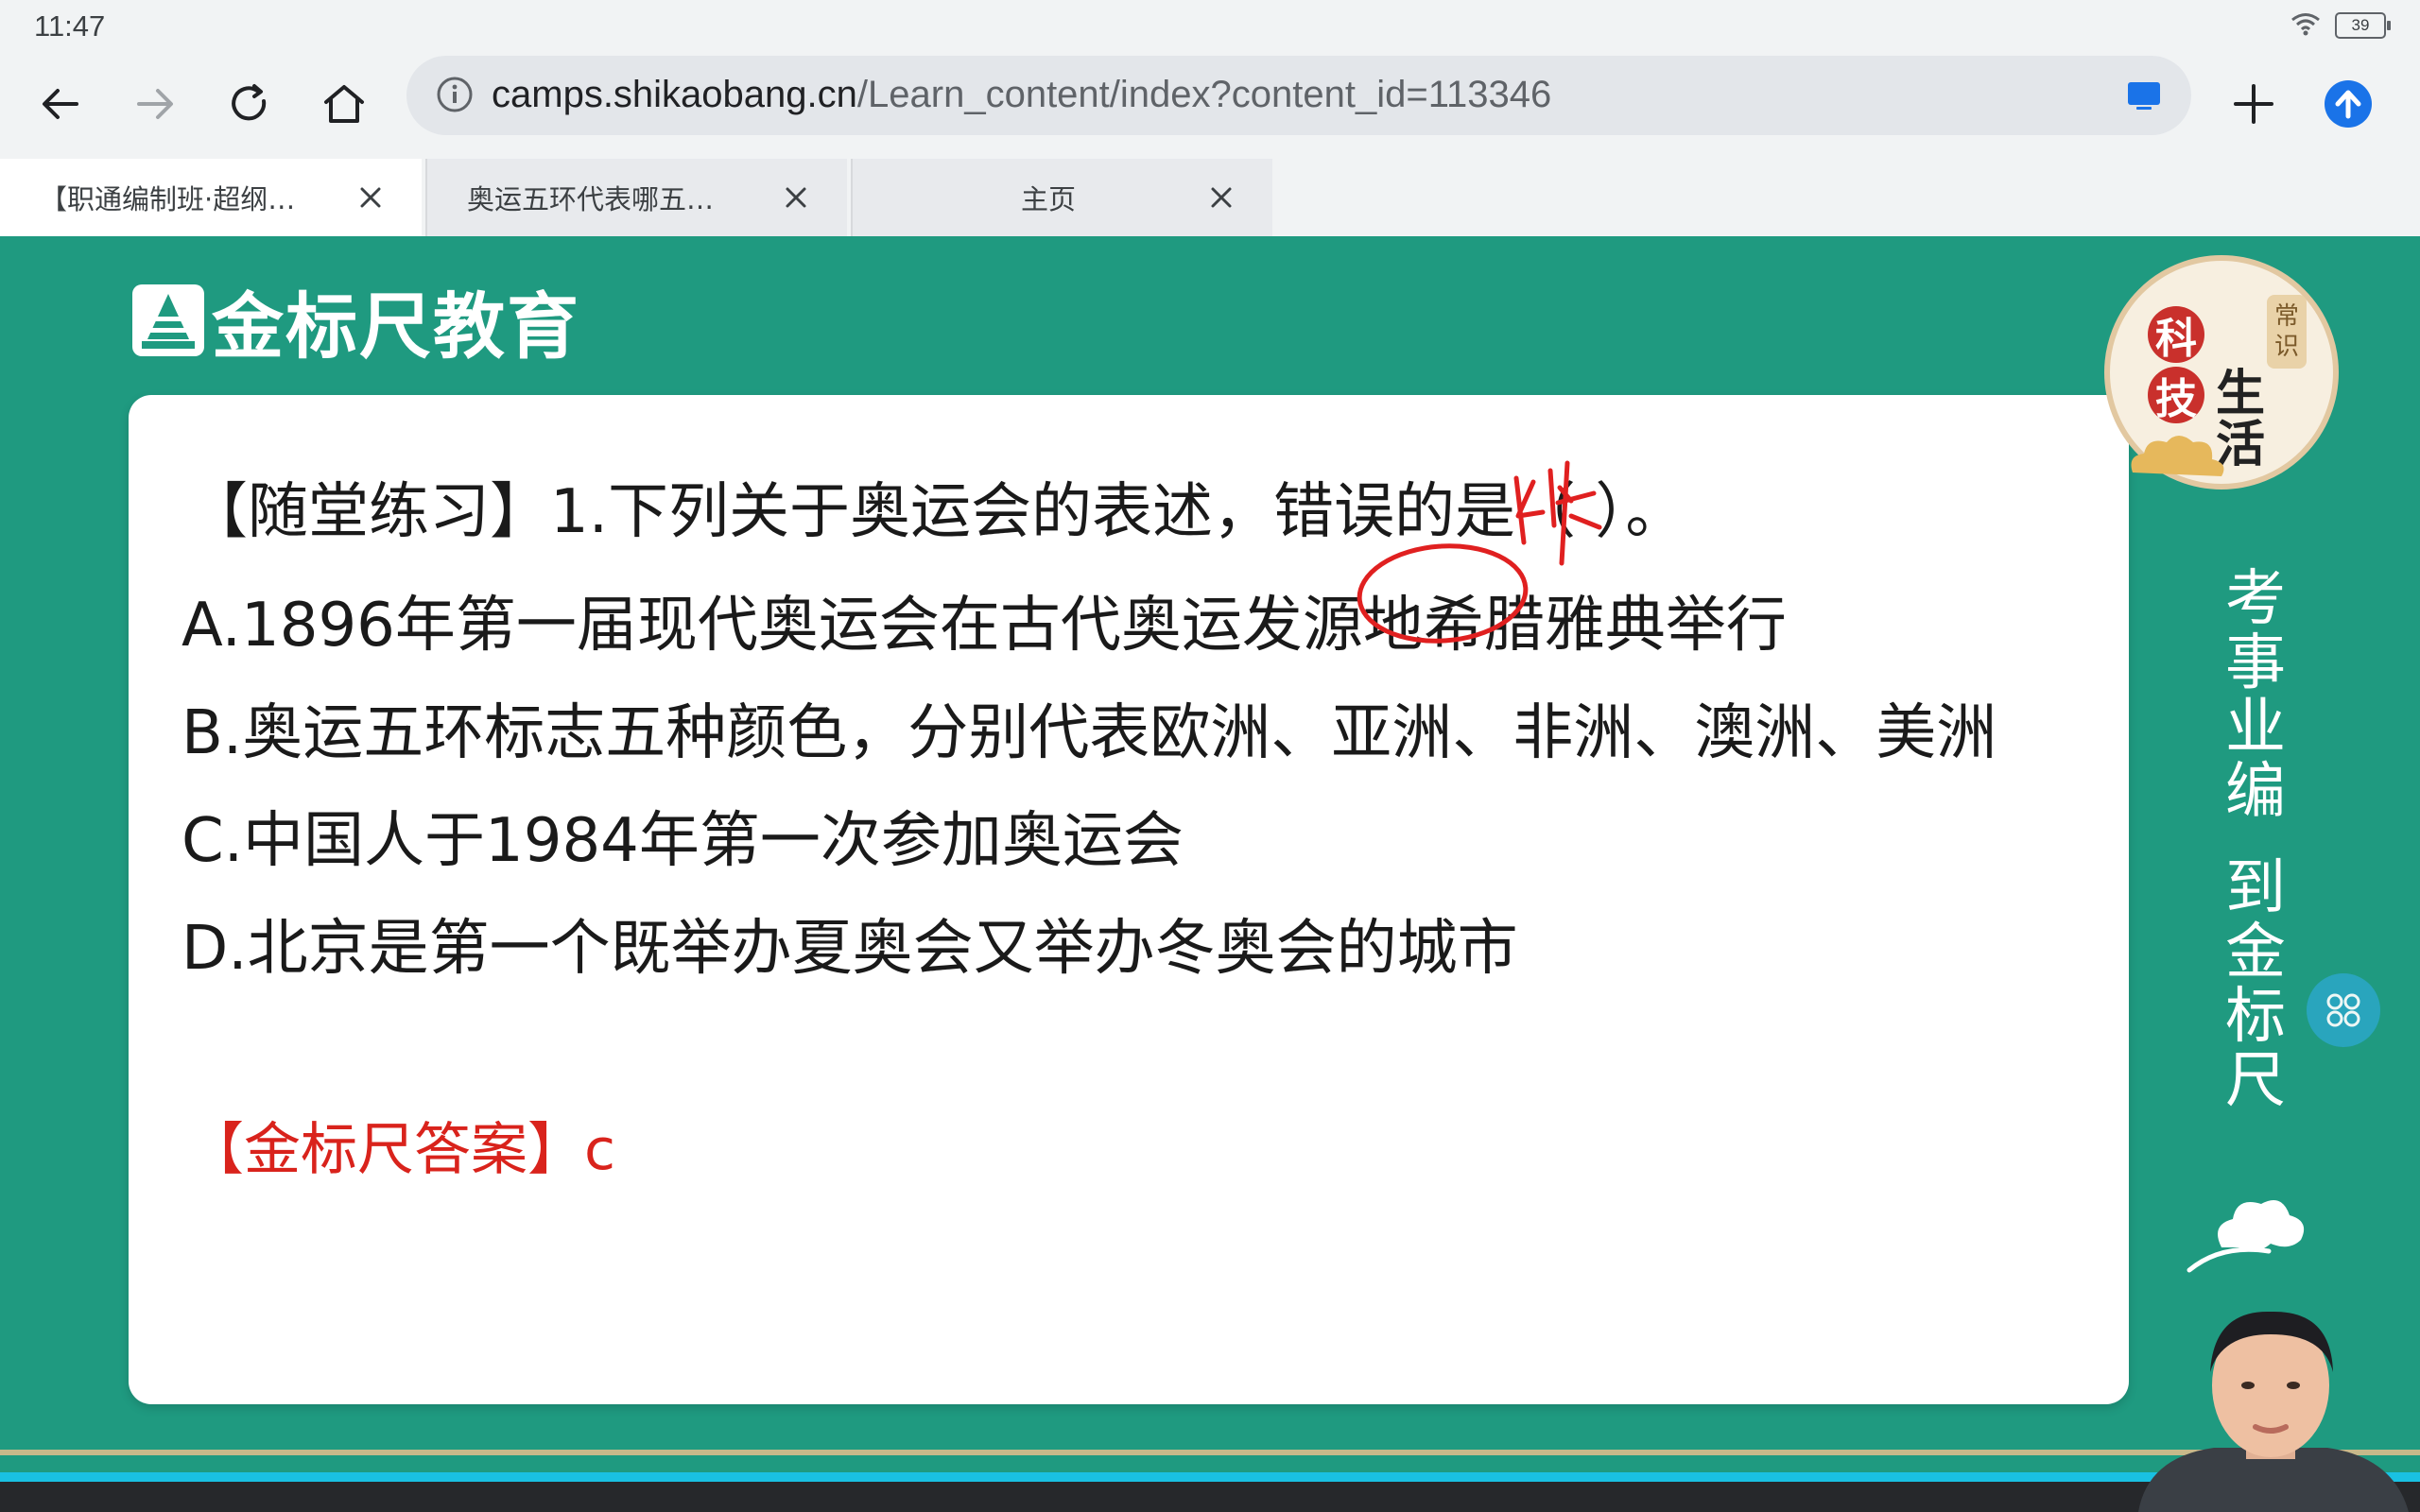 The height and width of the screenshot is (1512, 2420). I want to click on answer-text: 【金标尺答案】c, so click(401, 1150).